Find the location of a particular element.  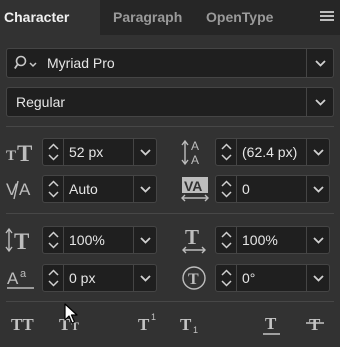

character-rotation-field: 0° is located at coordinates (272, 278).